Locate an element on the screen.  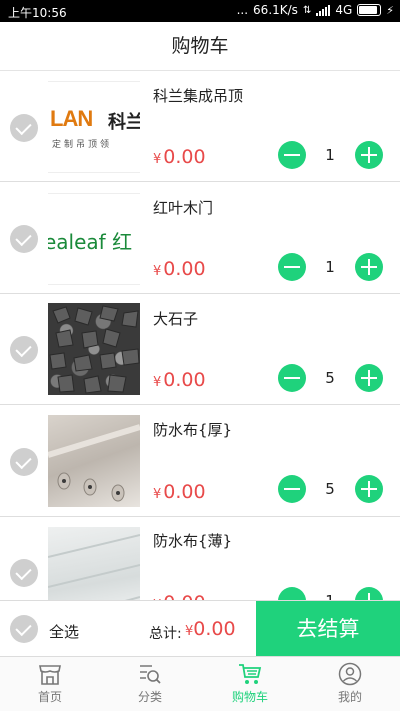
checkout-button: 去结算 is located at coordinates (328, 629).